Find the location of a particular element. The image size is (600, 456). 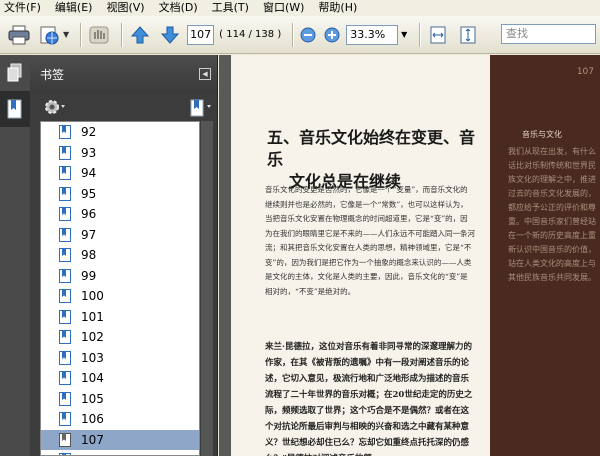

menu-help: 帮助(H) is located at coordinates (337, 8).